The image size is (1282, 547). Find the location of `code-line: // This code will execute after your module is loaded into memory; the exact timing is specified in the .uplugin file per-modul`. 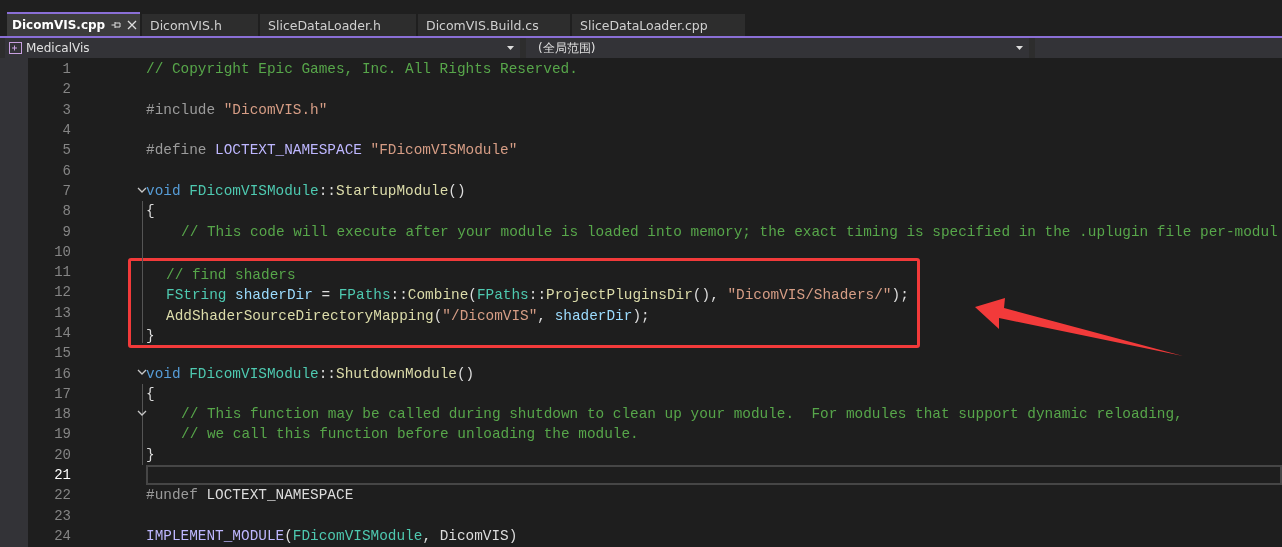

code-line: // This code will execute after your module is loaded into memory; the exact timing is specified in the .uplugin file per-modul is located at coordinates (729, 231).